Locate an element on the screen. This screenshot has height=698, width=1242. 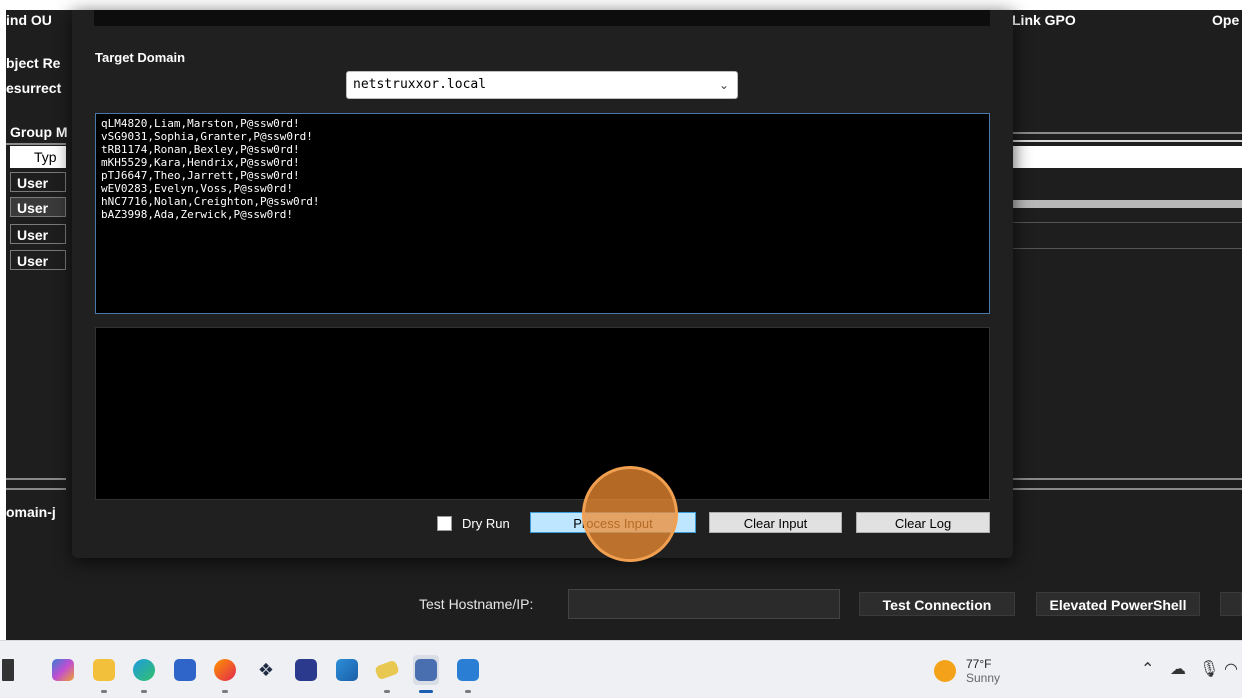
cursor-highlight is located at coordinates (630, 514).